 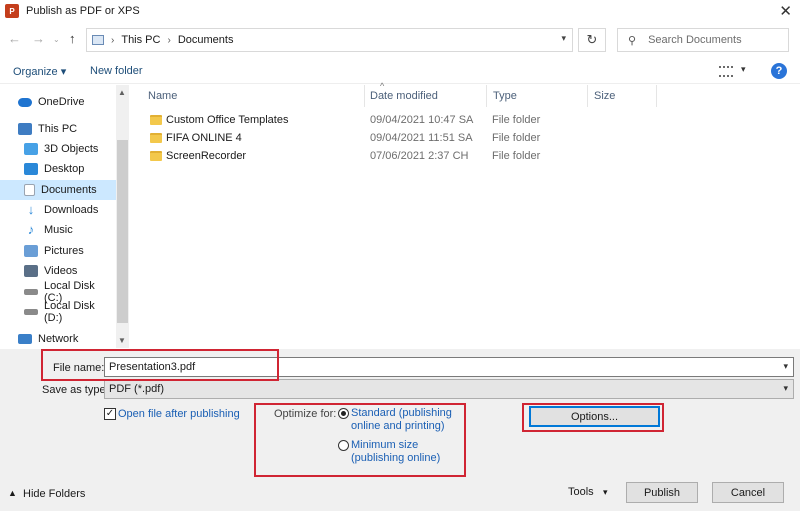 What do you see at coordinates (421, 138) in the screenshot?
I see `file-date: 09/04/2021 11:51 SA` at bounding box center [421, 138].